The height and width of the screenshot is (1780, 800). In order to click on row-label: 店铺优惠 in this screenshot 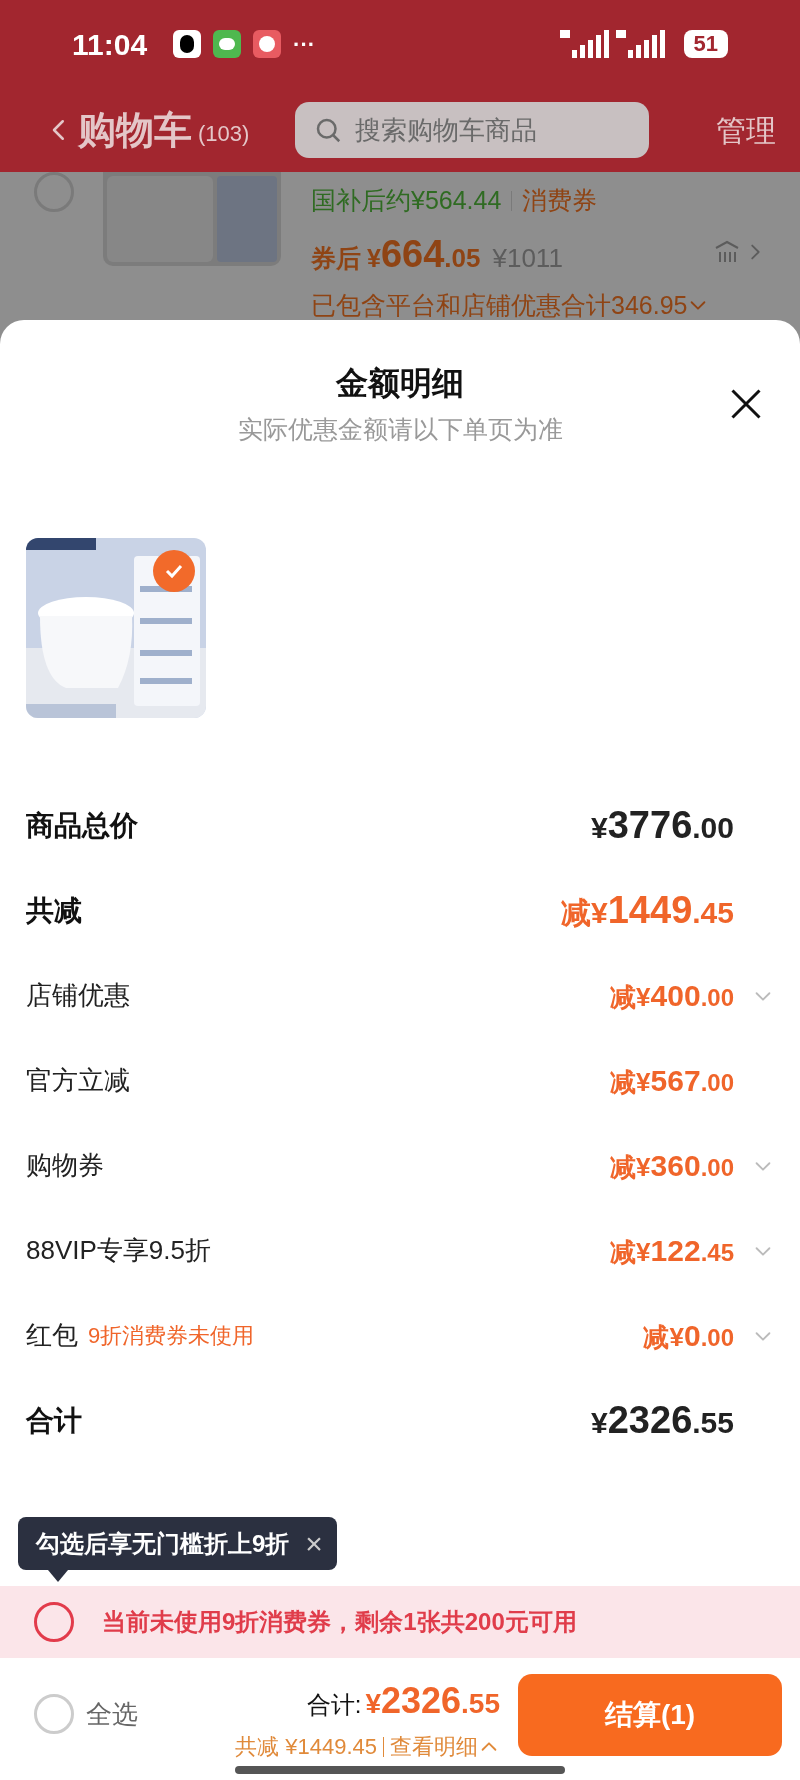, I will do `click(78, 995)`.